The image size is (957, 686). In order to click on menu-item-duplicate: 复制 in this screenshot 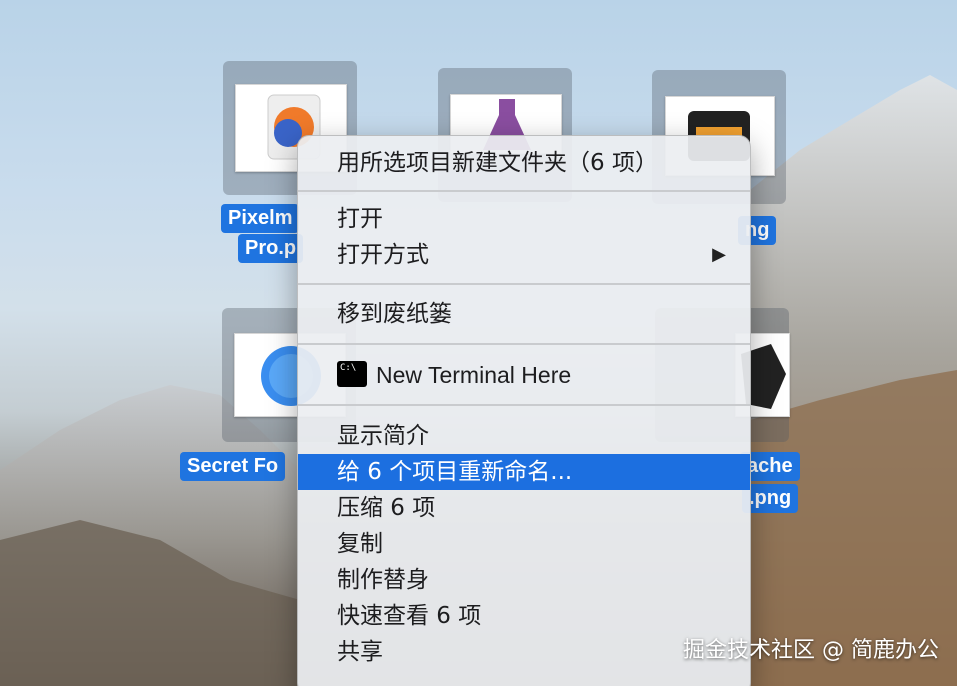, I will do `click(524, 544)`.